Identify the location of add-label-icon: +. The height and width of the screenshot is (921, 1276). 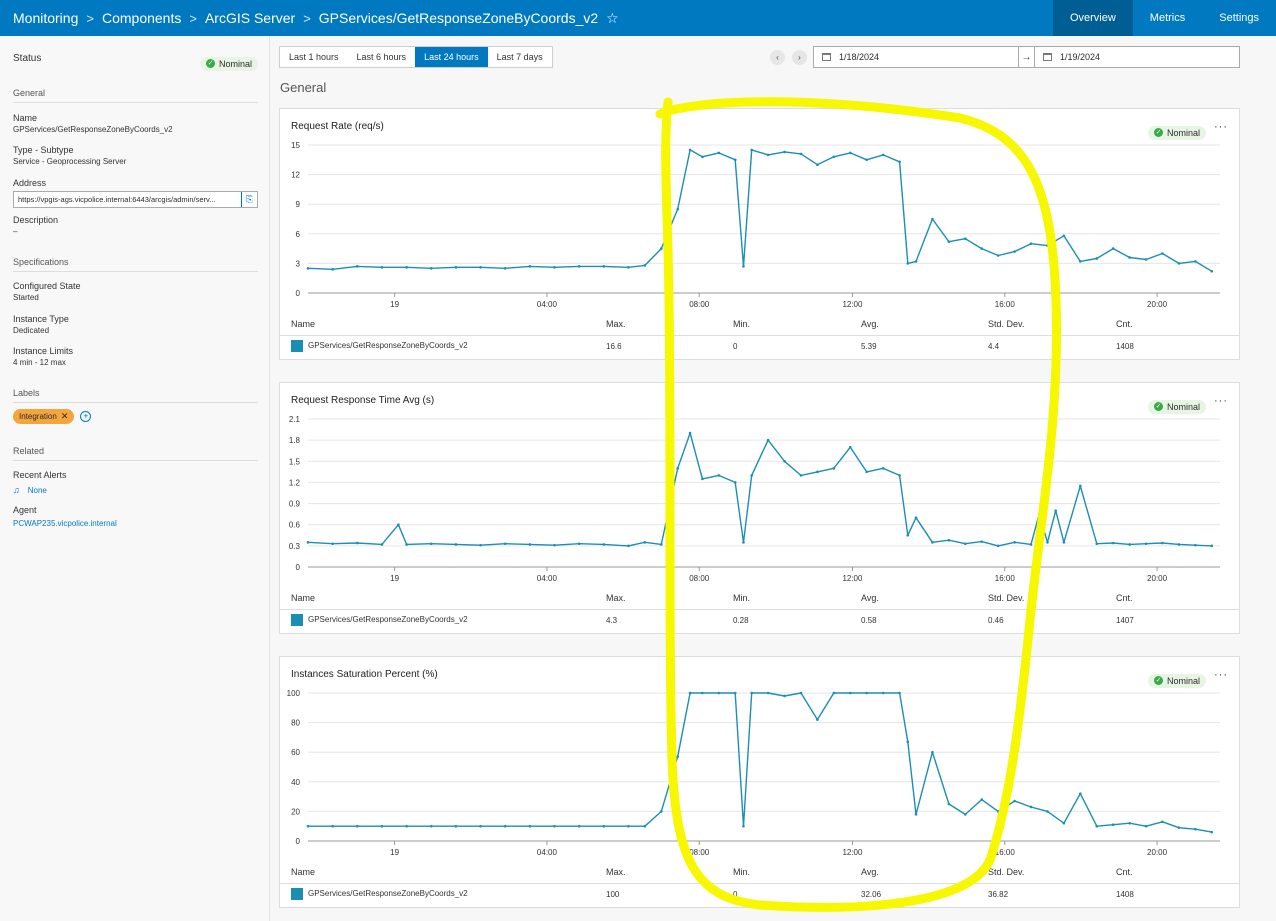
(86, 416).